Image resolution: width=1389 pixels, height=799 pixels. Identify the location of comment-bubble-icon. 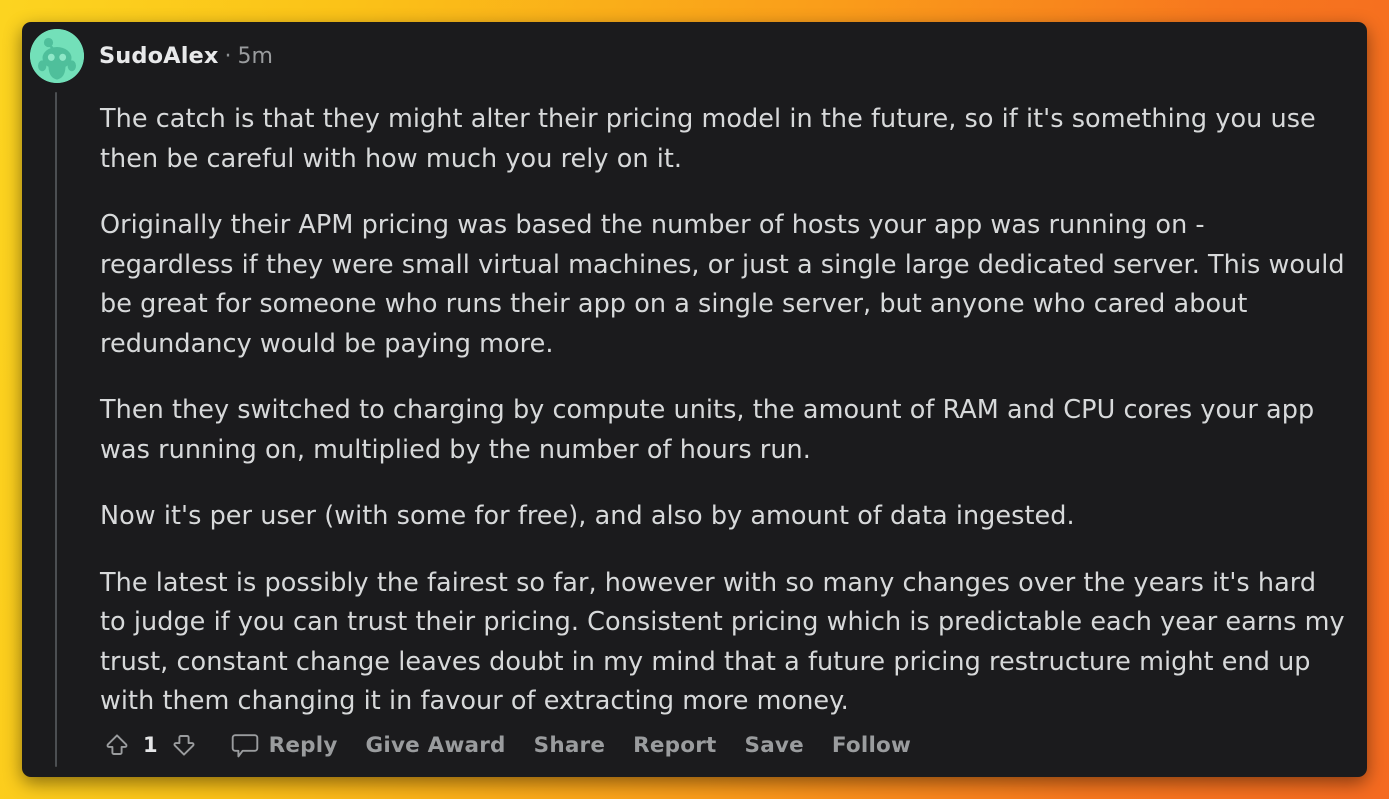
(244, 745).